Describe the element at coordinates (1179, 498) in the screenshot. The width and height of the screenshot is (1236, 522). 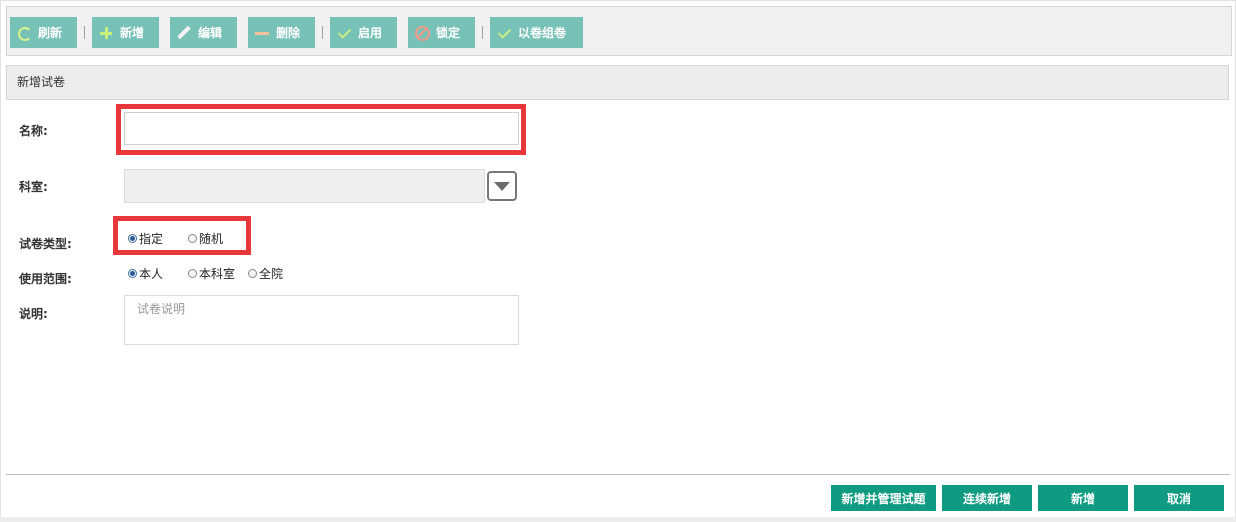
I see `cancel-button: 取消` at that location.